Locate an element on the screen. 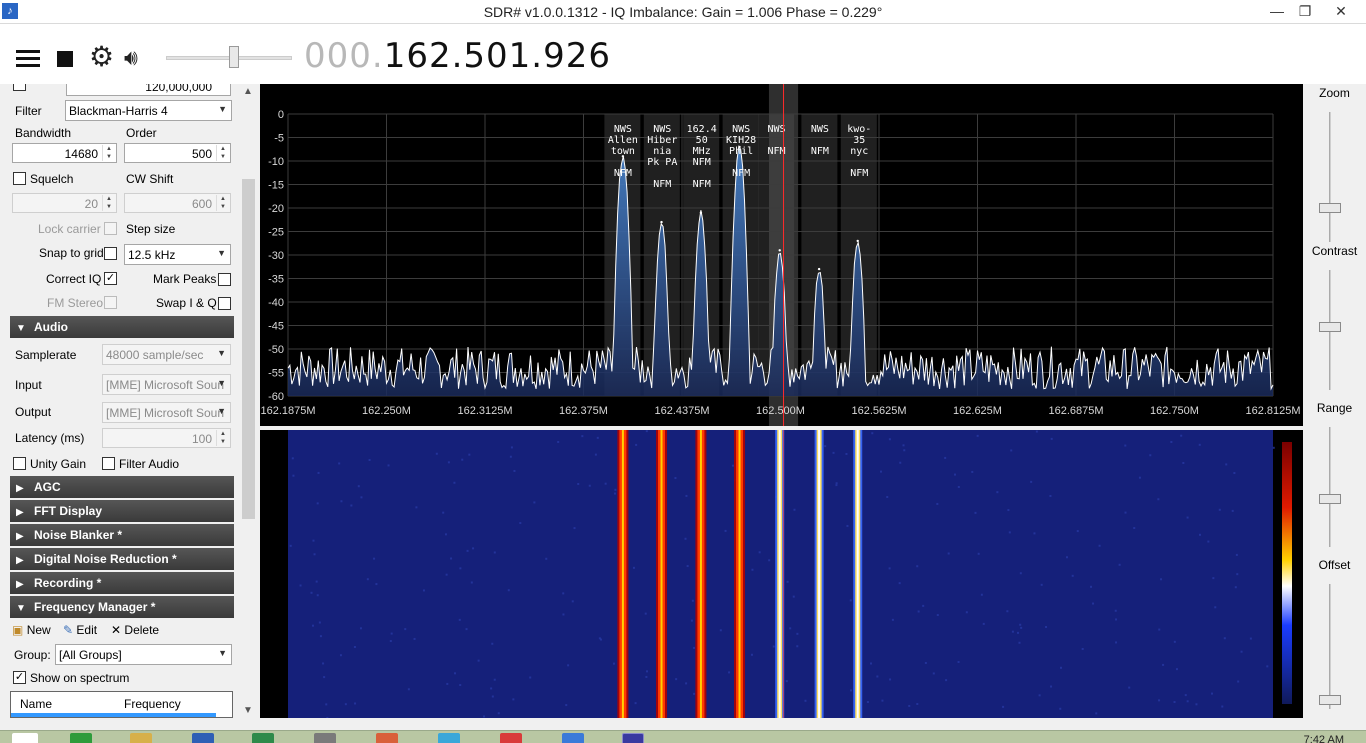  restore-button: ❐ is located at coordinates (1305, 11).